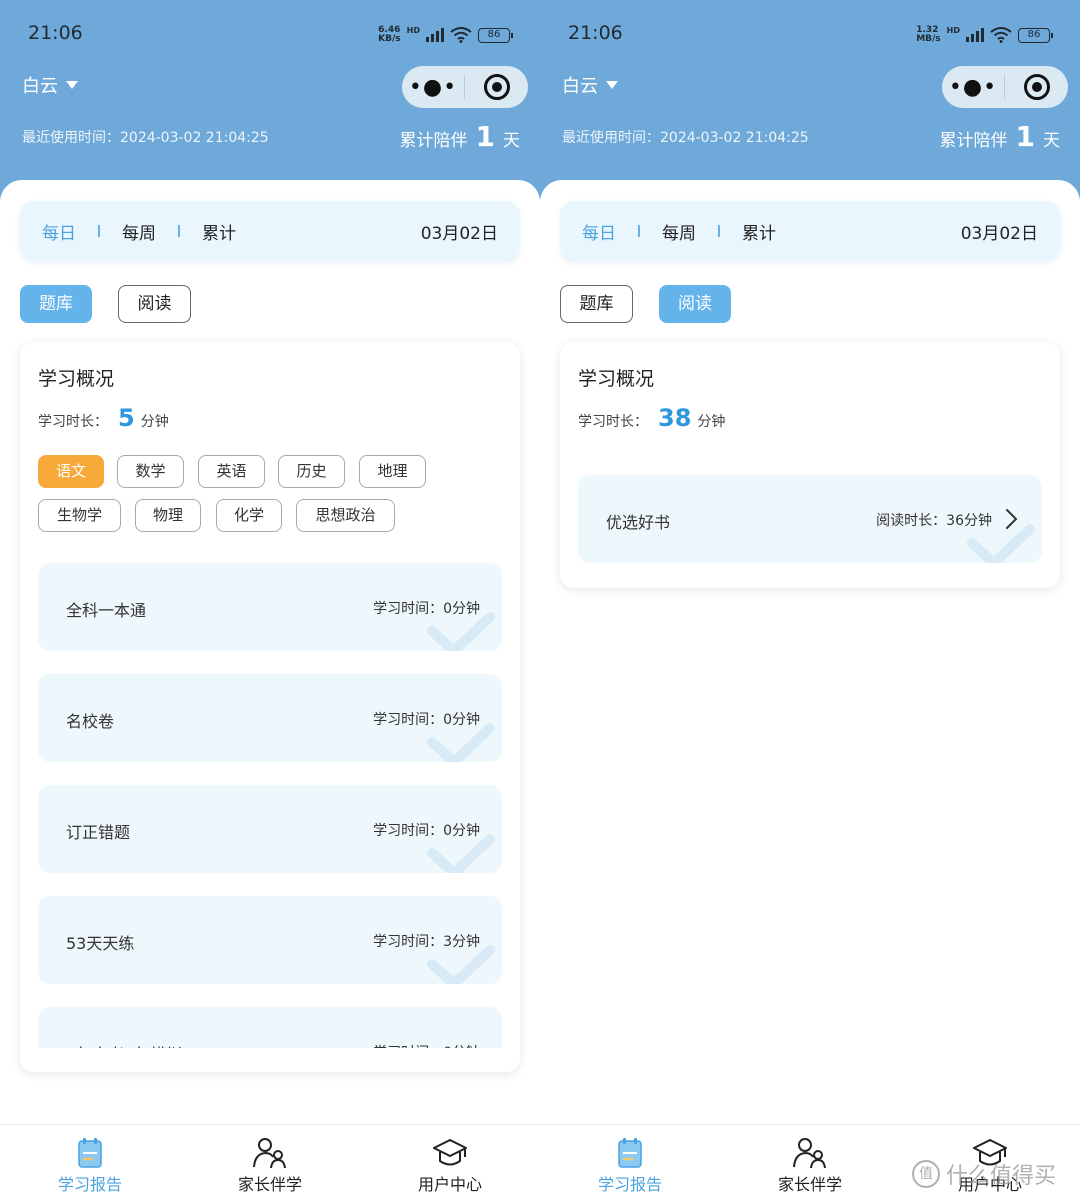 This screenshot has width=1080, height=1200. I want to click on watermark-text: 什么值得买, so click(1001, 1176).